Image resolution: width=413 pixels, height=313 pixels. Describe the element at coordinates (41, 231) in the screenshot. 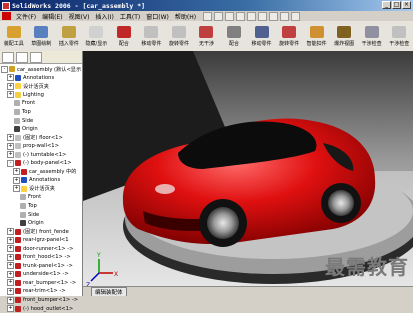

I see `tree-item: + (固定) front_fende` at that location.